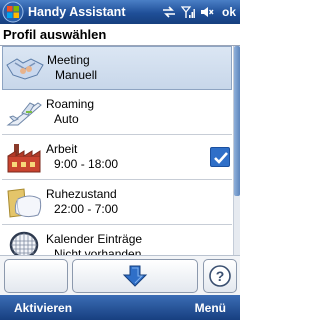 The image size is (320, 320). I want to click on profile-item-ruhezustand: Ruhezustand 22:00 - 7:00, so click(117, 203).